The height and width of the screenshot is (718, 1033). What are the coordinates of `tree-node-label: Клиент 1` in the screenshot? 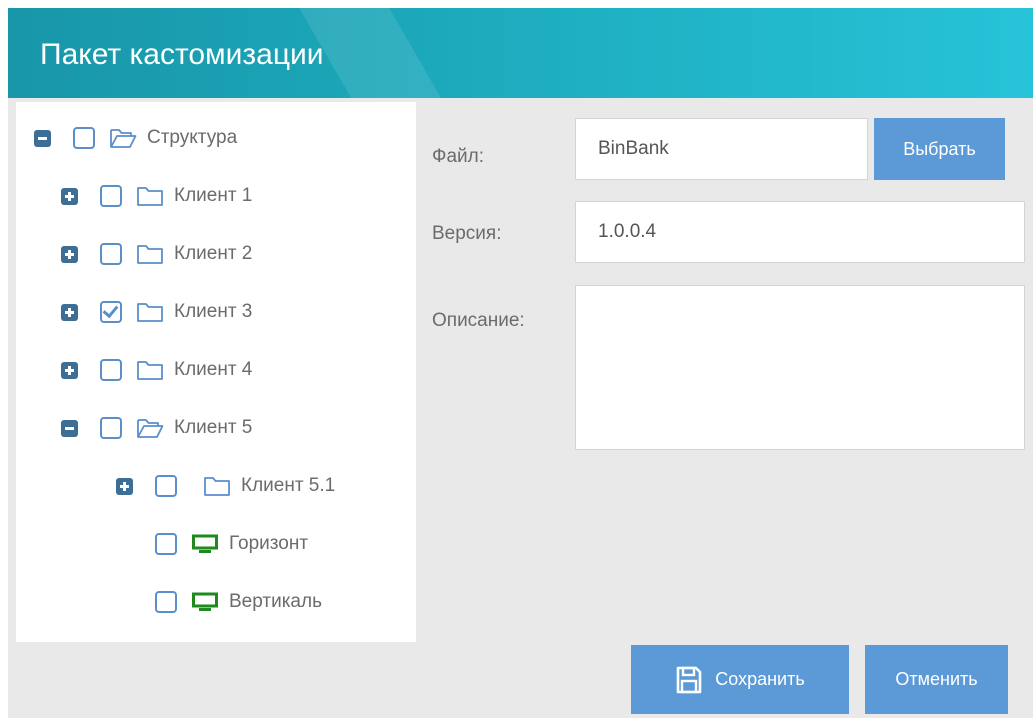 It's located at (213, 195).